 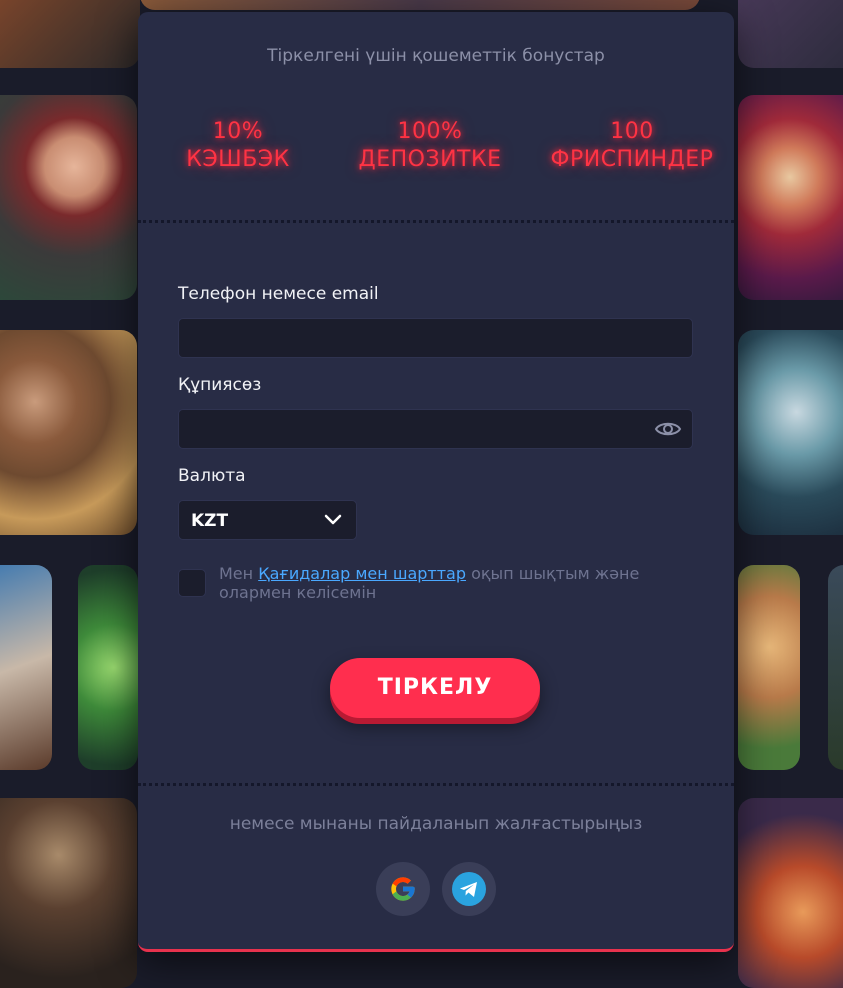 I want to click on bonus-label: ФРИСПИНДЕР, so click(x=632, y=159).